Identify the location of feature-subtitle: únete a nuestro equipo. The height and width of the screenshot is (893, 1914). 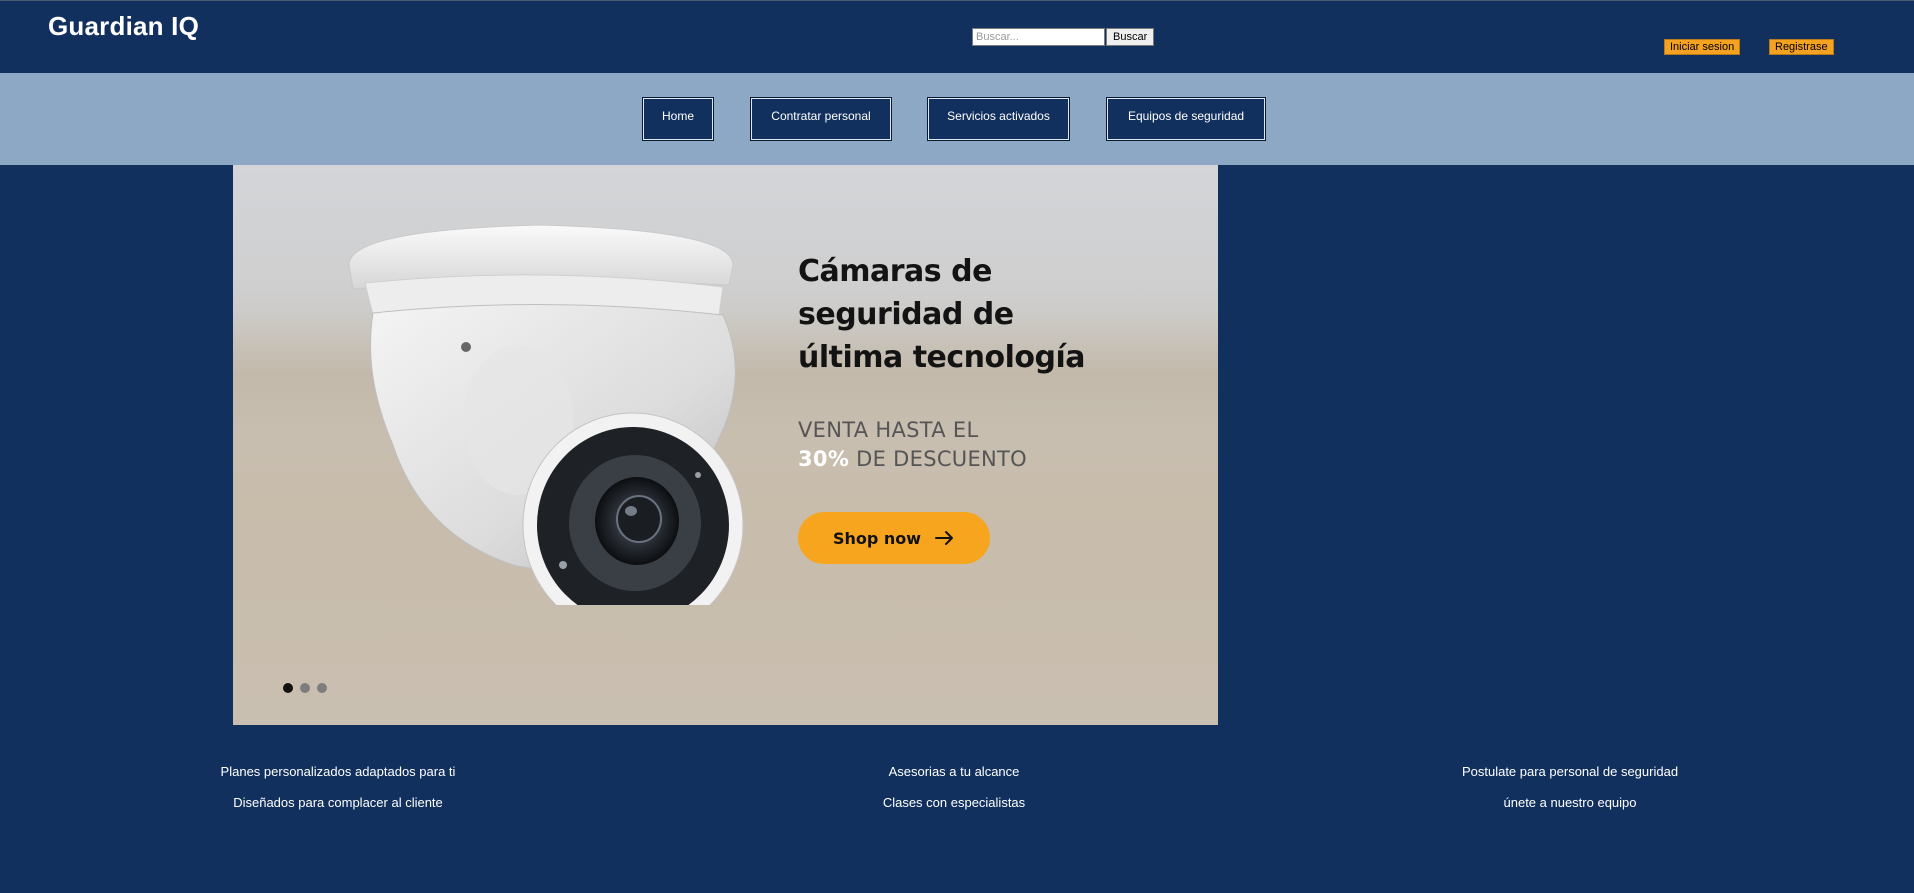
(1570, 802).